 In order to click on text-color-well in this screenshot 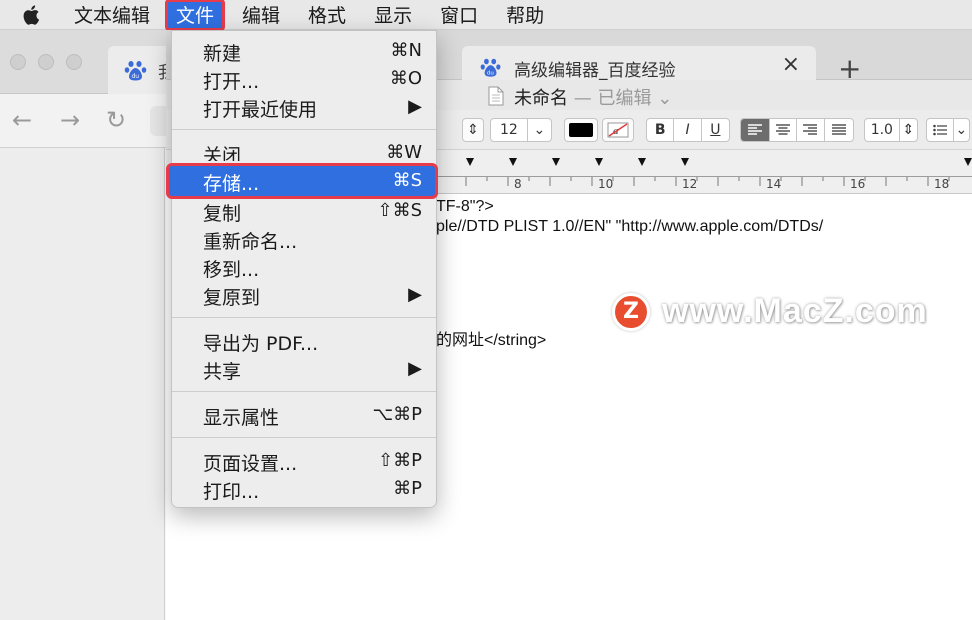, I will do `click(581, 130)`.